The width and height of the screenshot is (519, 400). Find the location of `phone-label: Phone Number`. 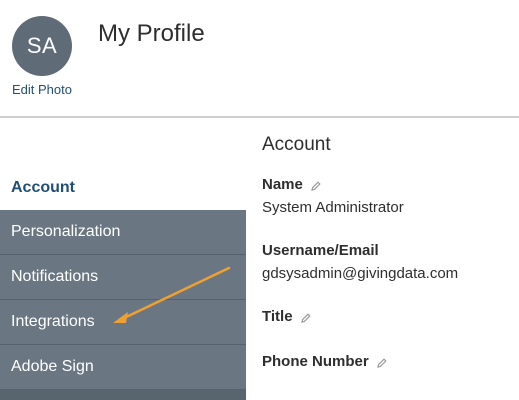

phone-label: Phone Number is located at coordinates (315, 361).